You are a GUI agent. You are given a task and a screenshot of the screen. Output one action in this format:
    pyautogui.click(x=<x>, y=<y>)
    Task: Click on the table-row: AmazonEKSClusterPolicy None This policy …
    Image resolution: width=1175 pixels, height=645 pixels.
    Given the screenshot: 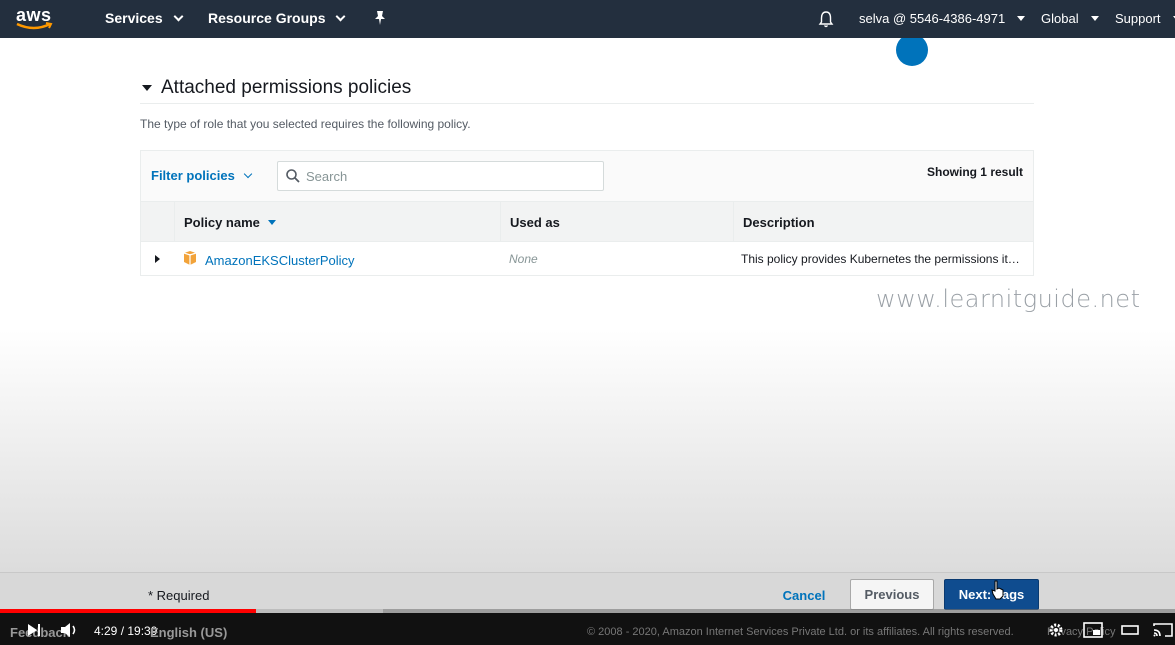 What is the action you would take?
    pyautogui.click(x=587, y=259)
    